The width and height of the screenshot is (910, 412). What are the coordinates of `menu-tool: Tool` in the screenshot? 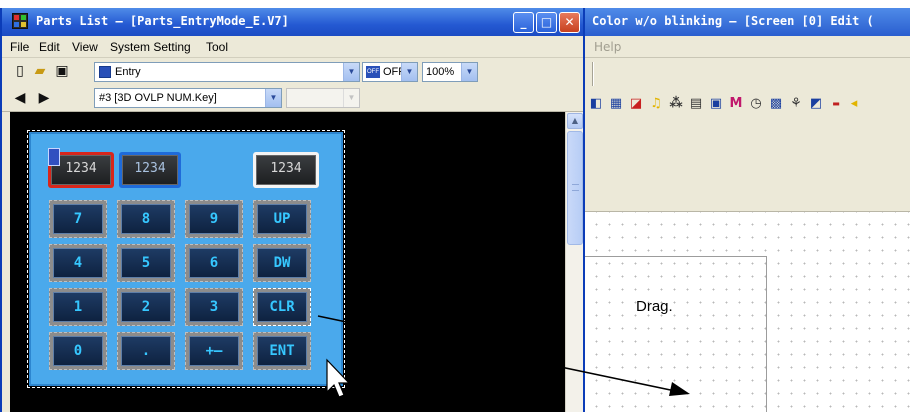 It's located at (217, 47).